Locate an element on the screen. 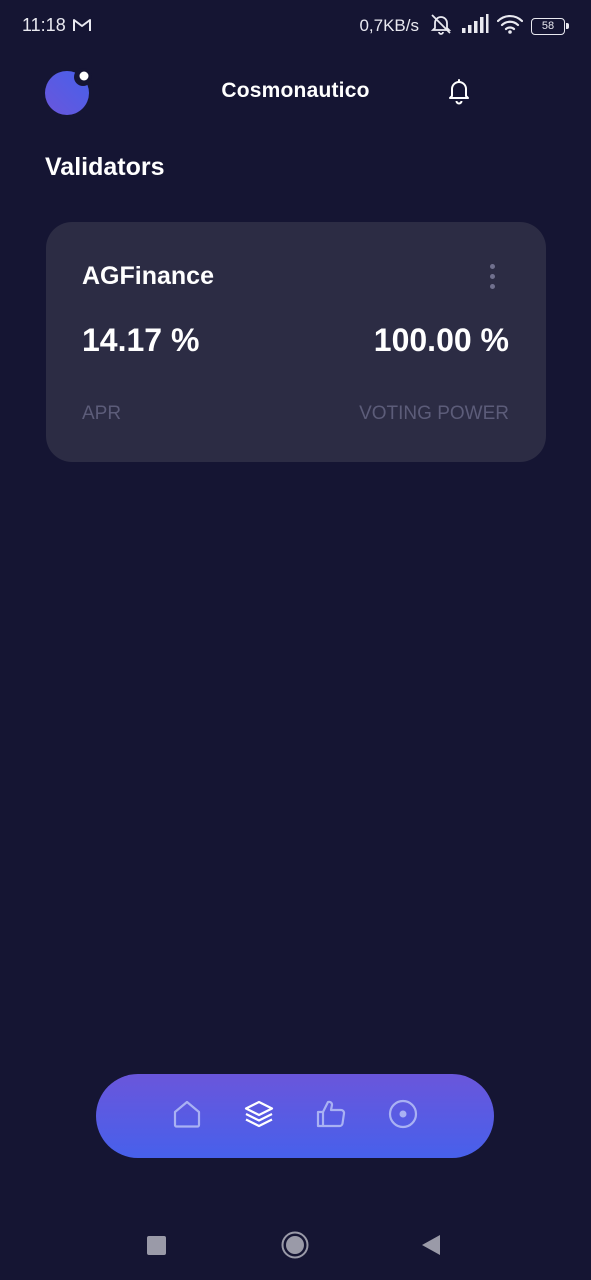  target-icon is located at coordinates (403, 1116).